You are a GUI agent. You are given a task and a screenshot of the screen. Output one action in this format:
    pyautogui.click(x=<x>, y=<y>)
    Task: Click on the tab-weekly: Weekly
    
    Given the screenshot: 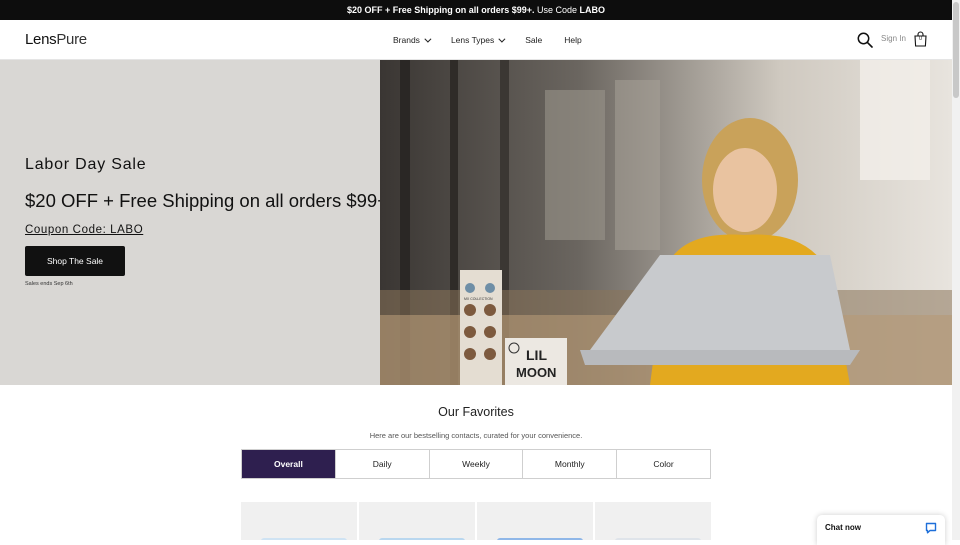 What is the action you would take?
    pyautogui.click(x=476, y=464)
    